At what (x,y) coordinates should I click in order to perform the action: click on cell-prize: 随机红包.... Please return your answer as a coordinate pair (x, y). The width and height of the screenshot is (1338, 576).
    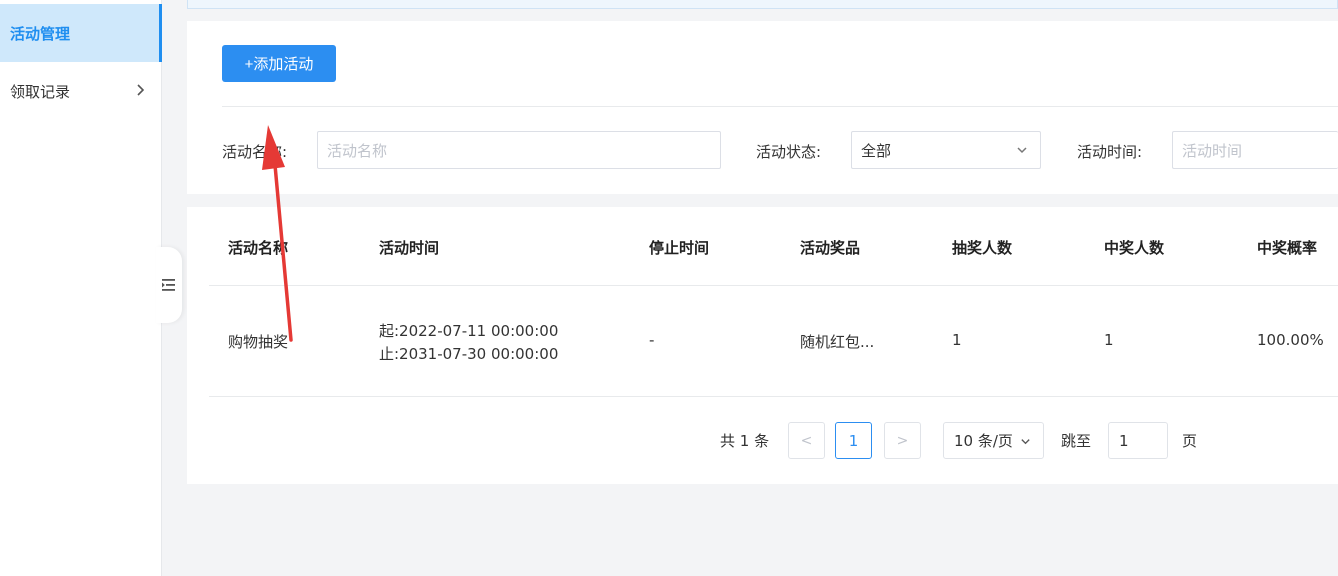
    Looking at the image, I should click on (837, 342).